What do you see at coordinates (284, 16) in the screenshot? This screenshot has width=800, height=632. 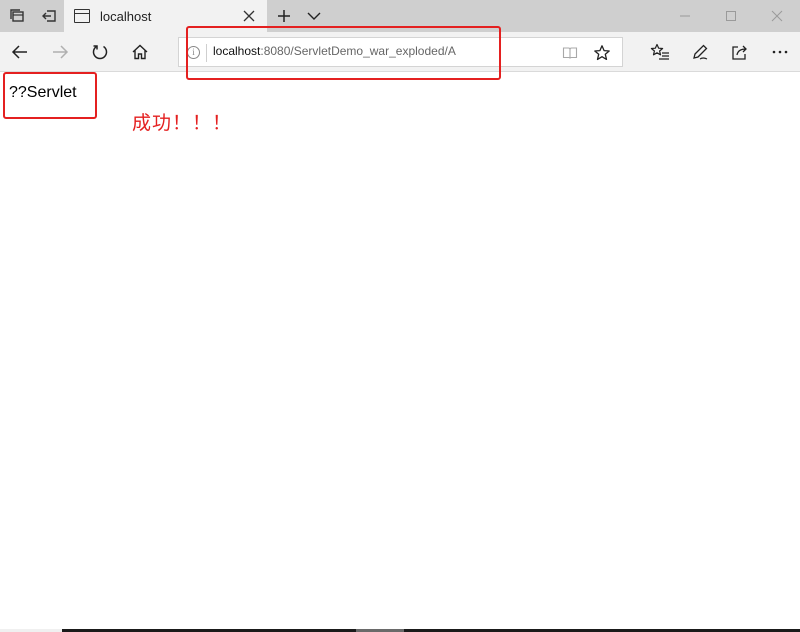 I see `plus-icon` at bounding box center [284, 16].